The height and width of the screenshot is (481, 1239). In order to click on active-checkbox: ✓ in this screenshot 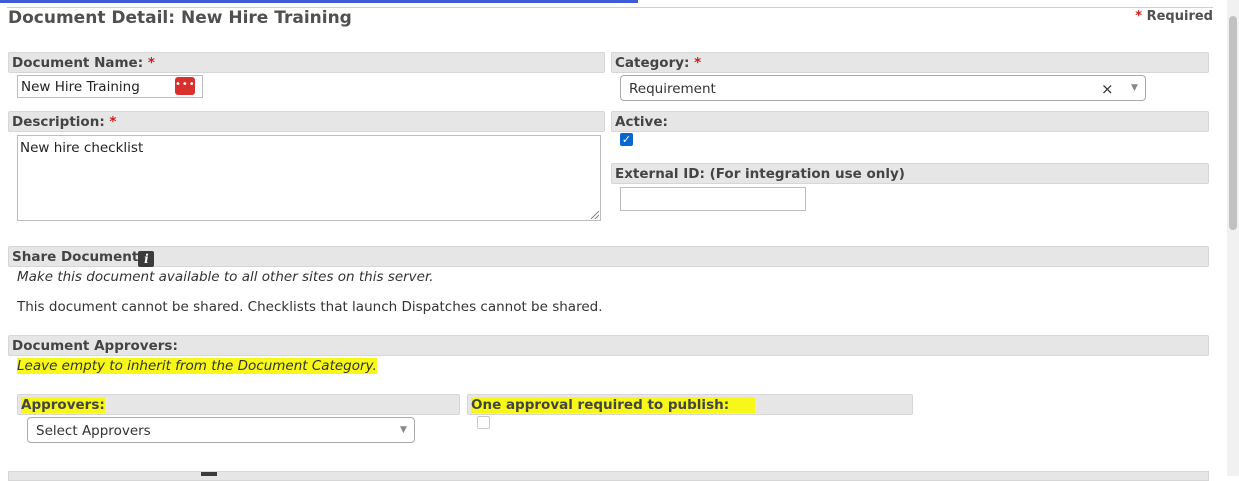, I will do `click(626, 139)`.